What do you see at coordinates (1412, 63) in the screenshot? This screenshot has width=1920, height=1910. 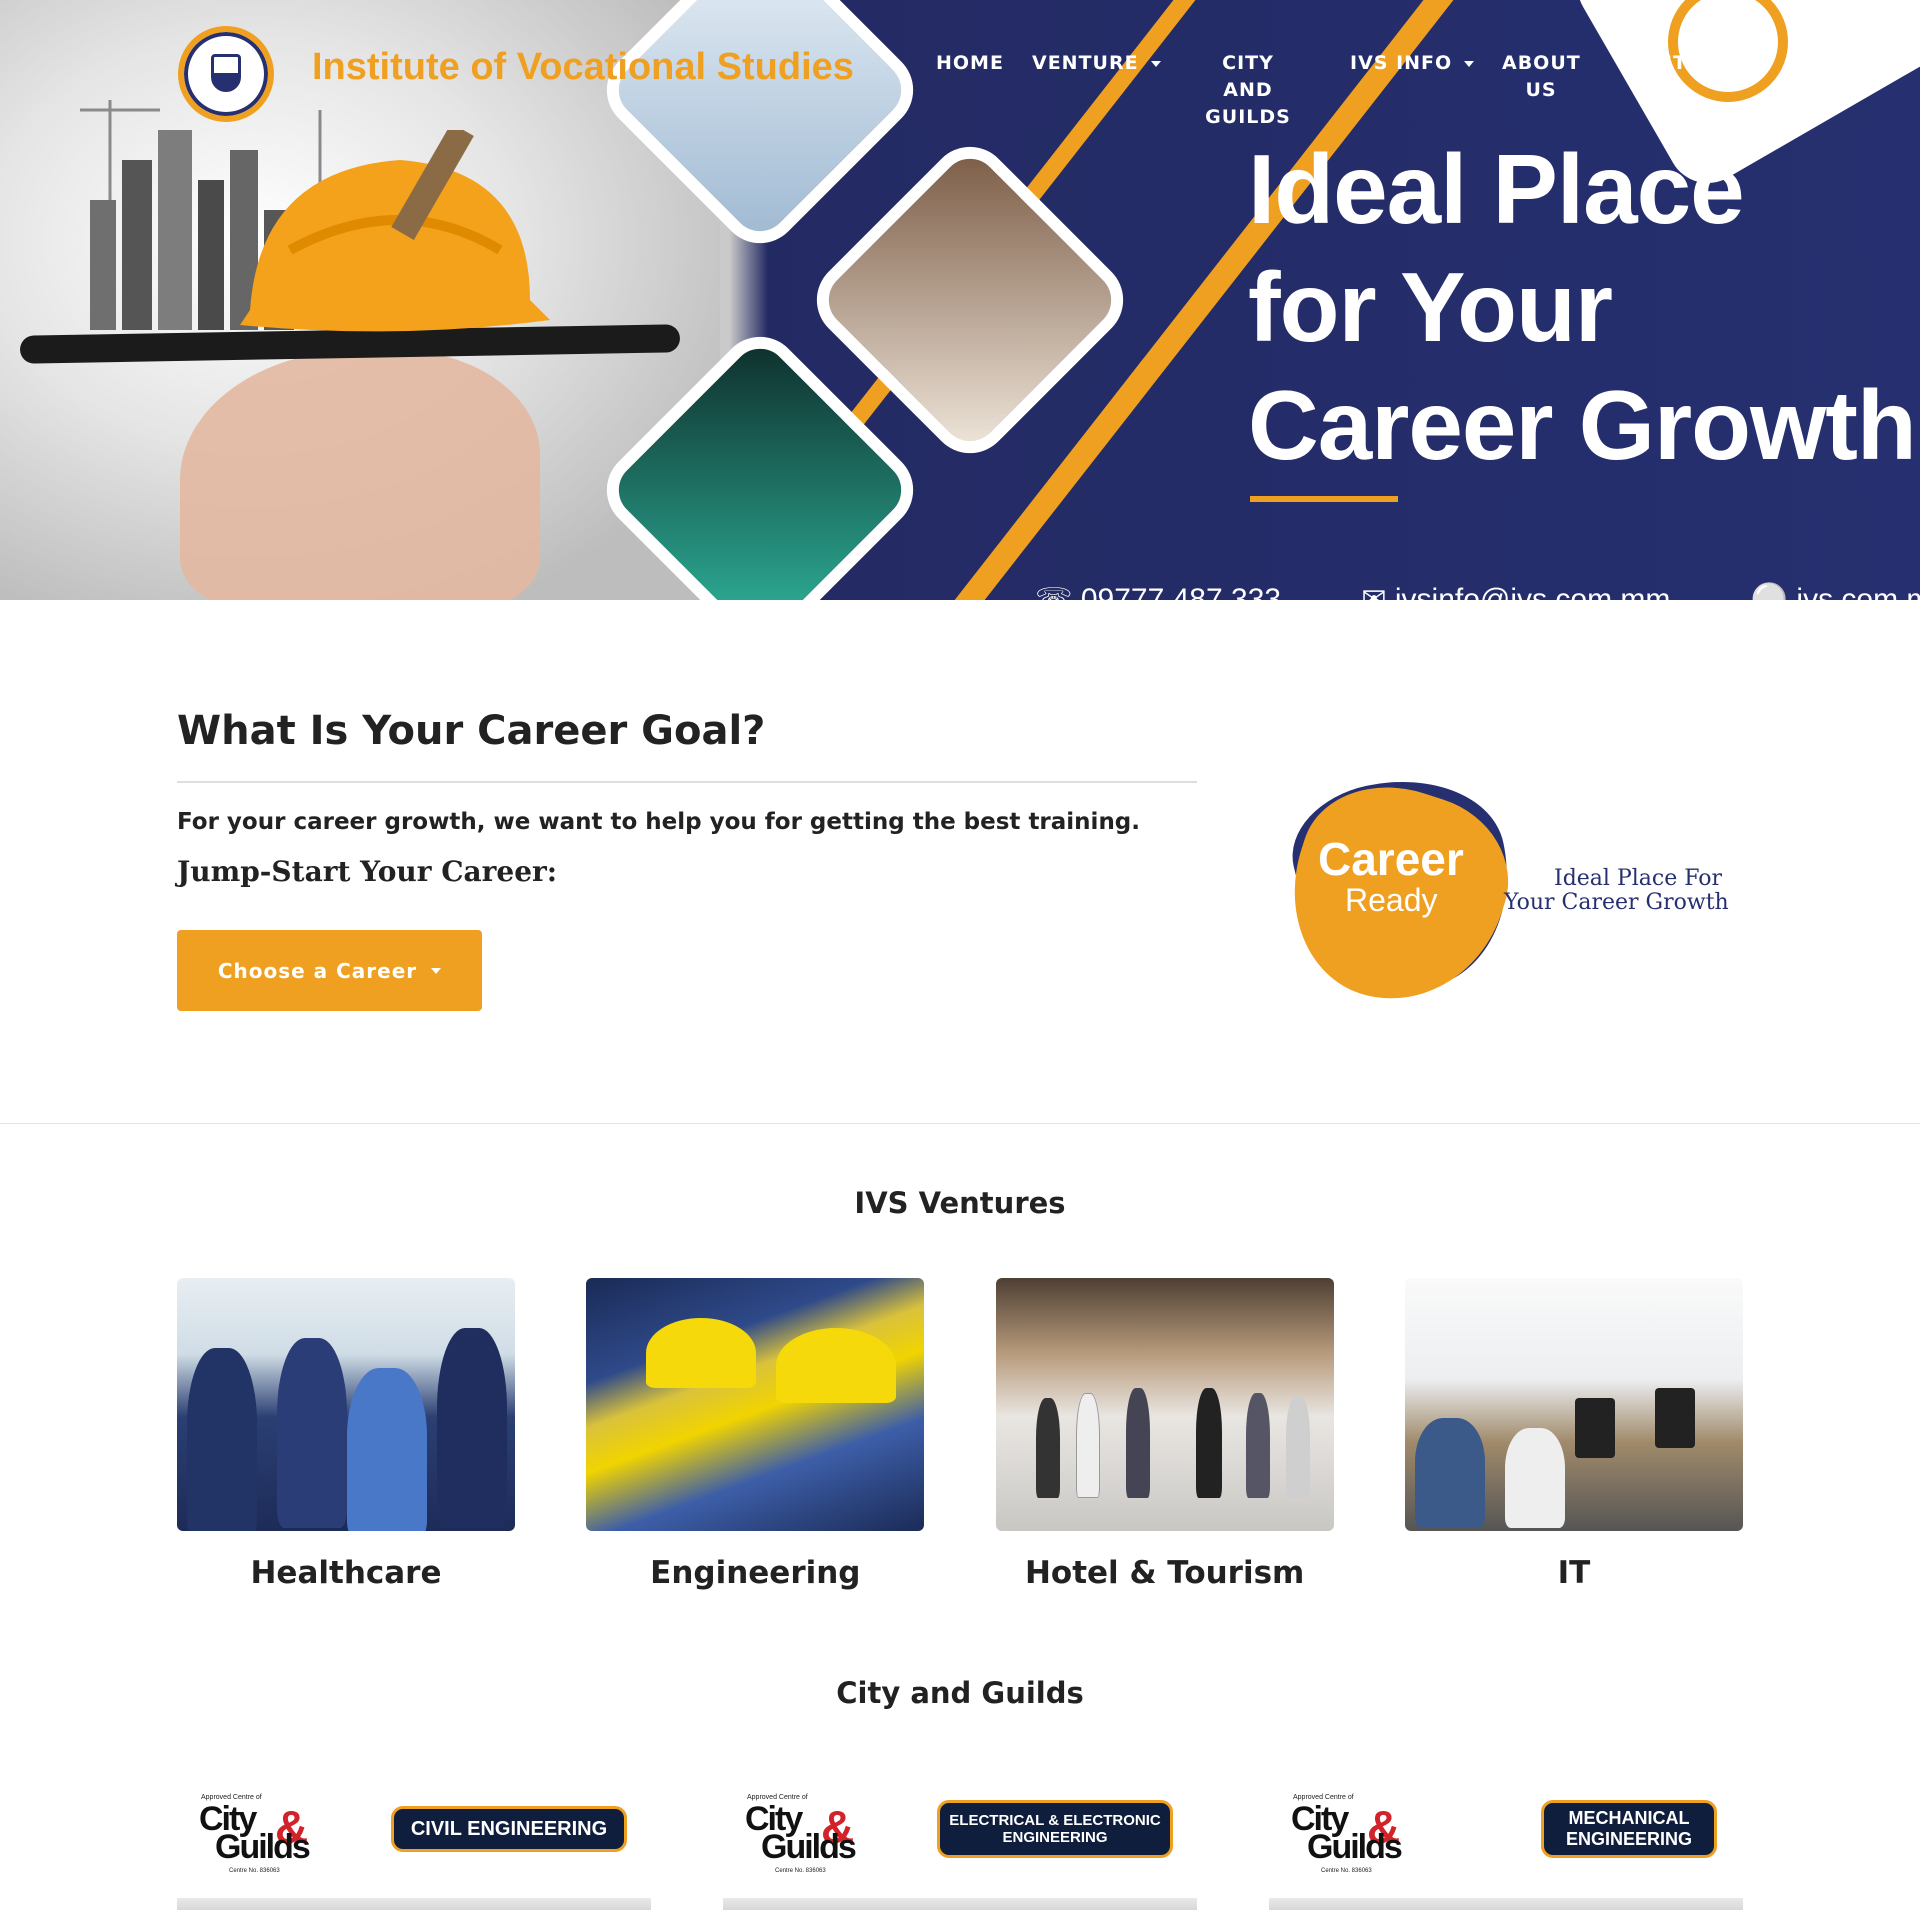 I see `nav-ivs-info: IVS INFO` at bounding box center [1412, 63].